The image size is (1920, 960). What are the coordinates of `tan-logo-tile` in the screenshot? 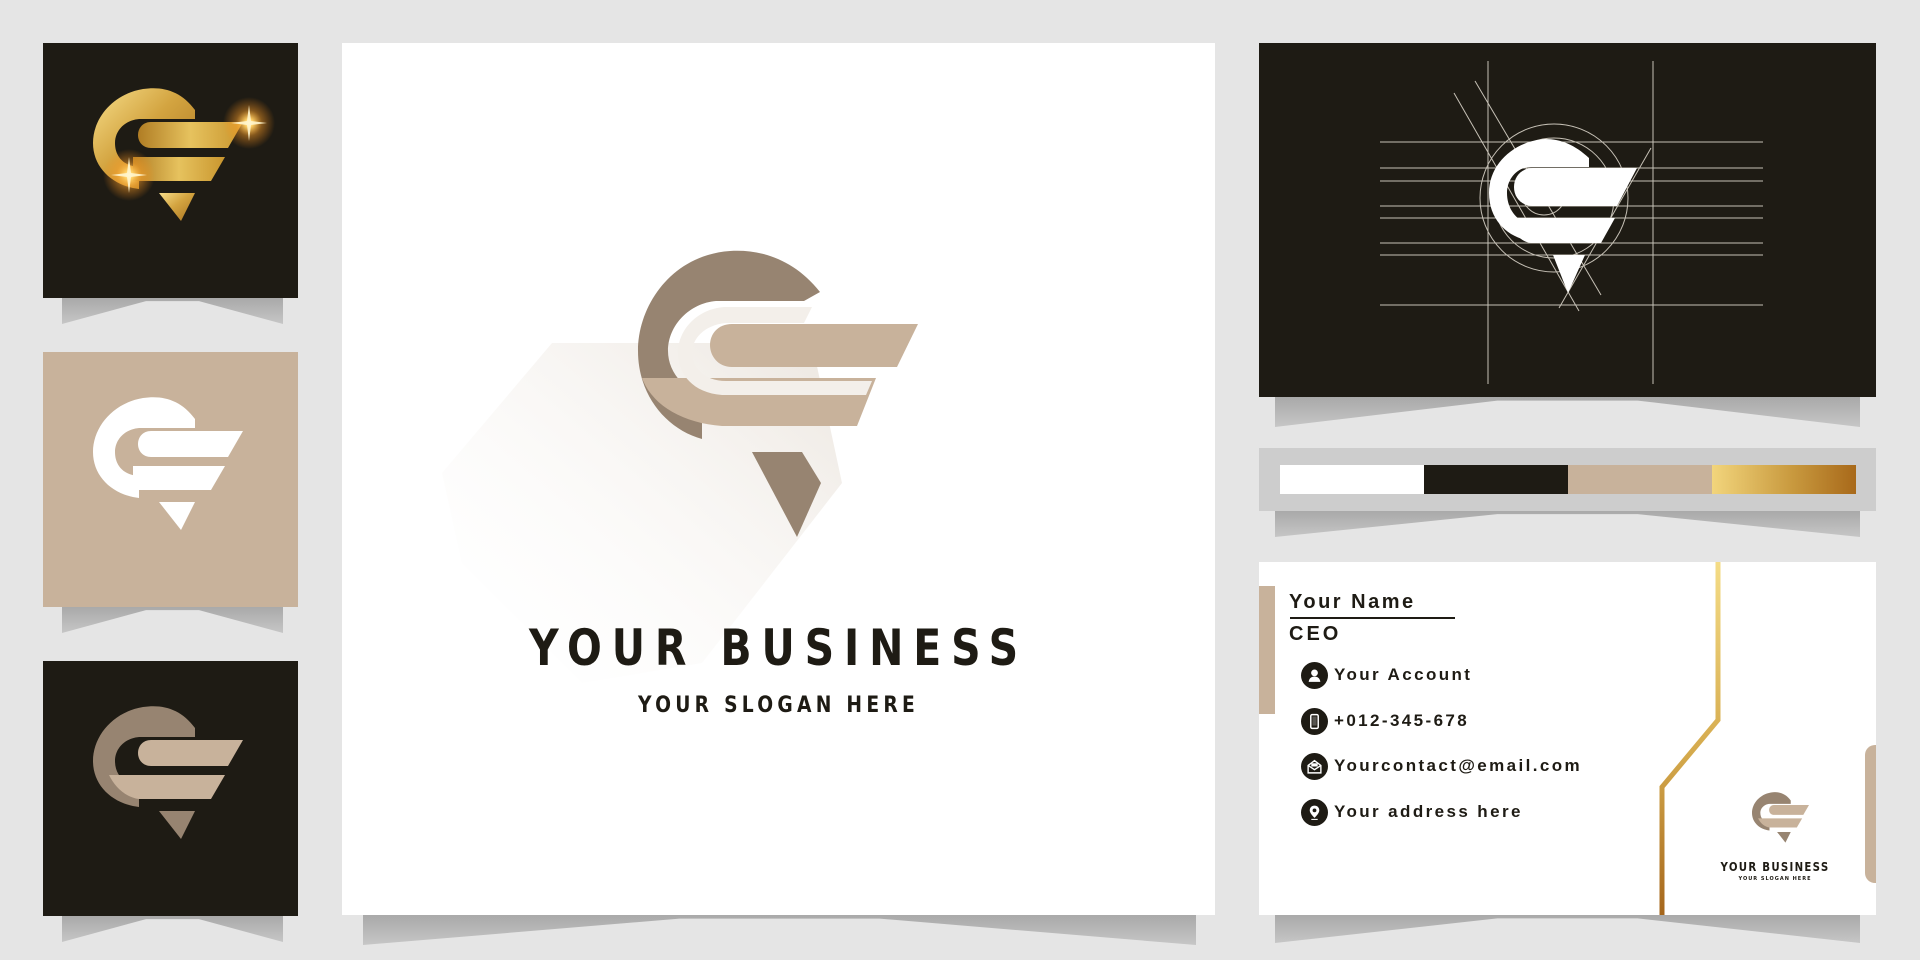 It's located at (170, 788).